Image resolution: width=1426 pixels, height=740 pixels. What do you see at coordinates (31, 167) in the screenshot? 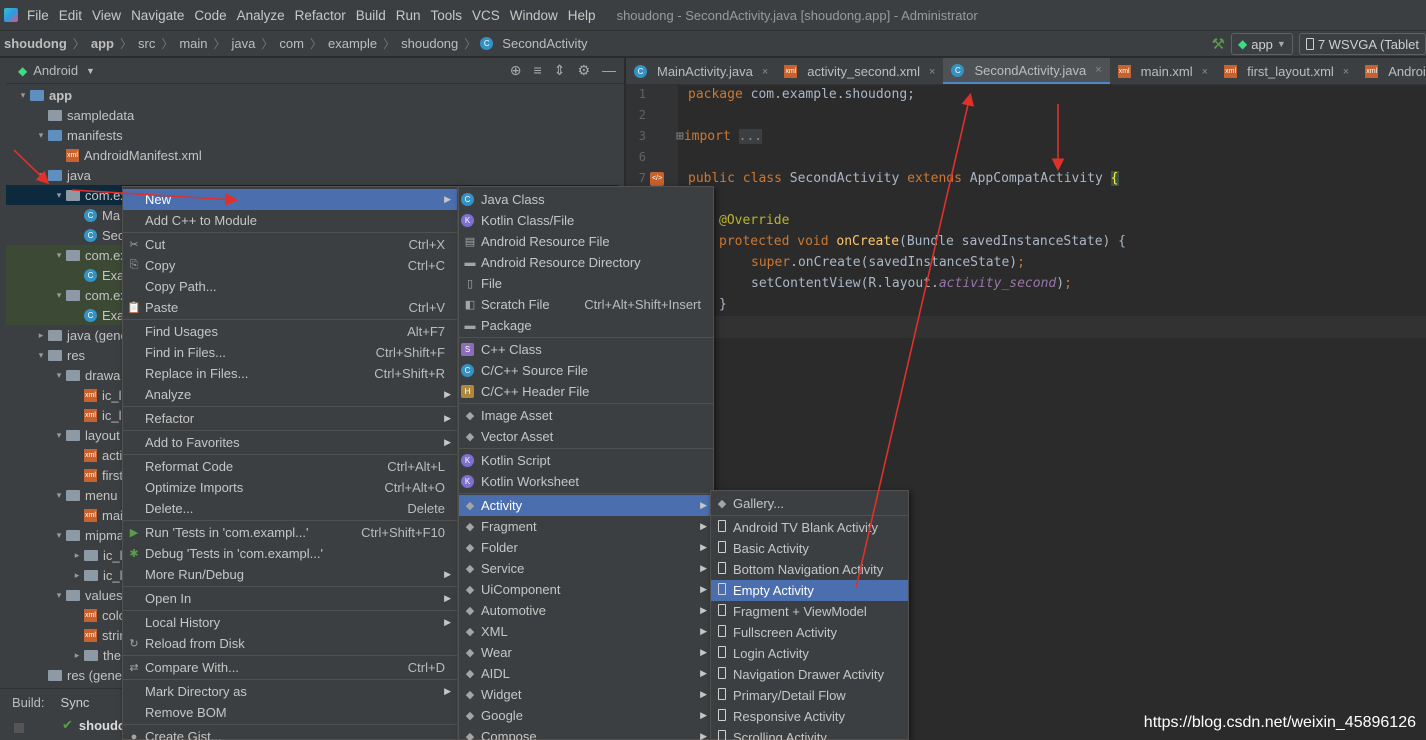
I see `annotation-arrow-java` at bounding box center [31, 167].